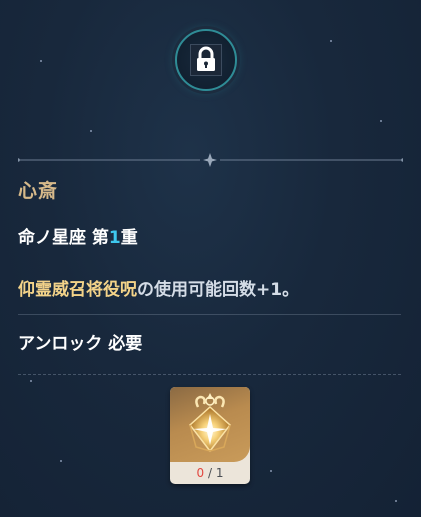 The height and width of the screenshot is (517, 421). I want to click on item-count: 0 / 1, so click(210, 473).